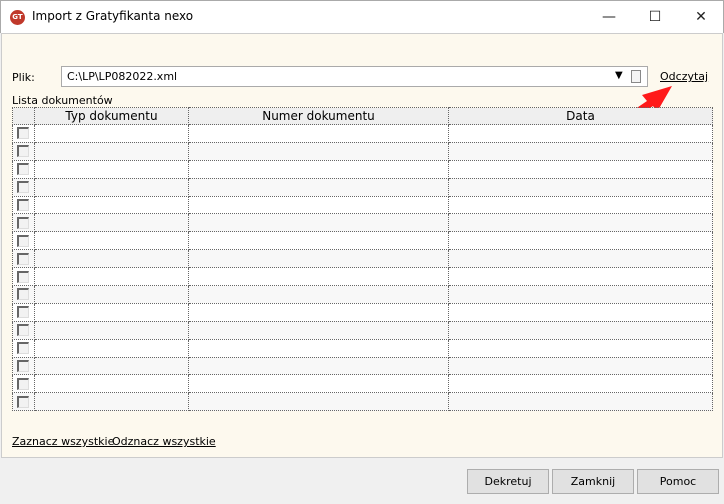 This screenshot has height=504, width=724. What do you see at coordinates (701, 17) in the screenshot?
I see `close-button: ✕` at bounding box center [701, 17].